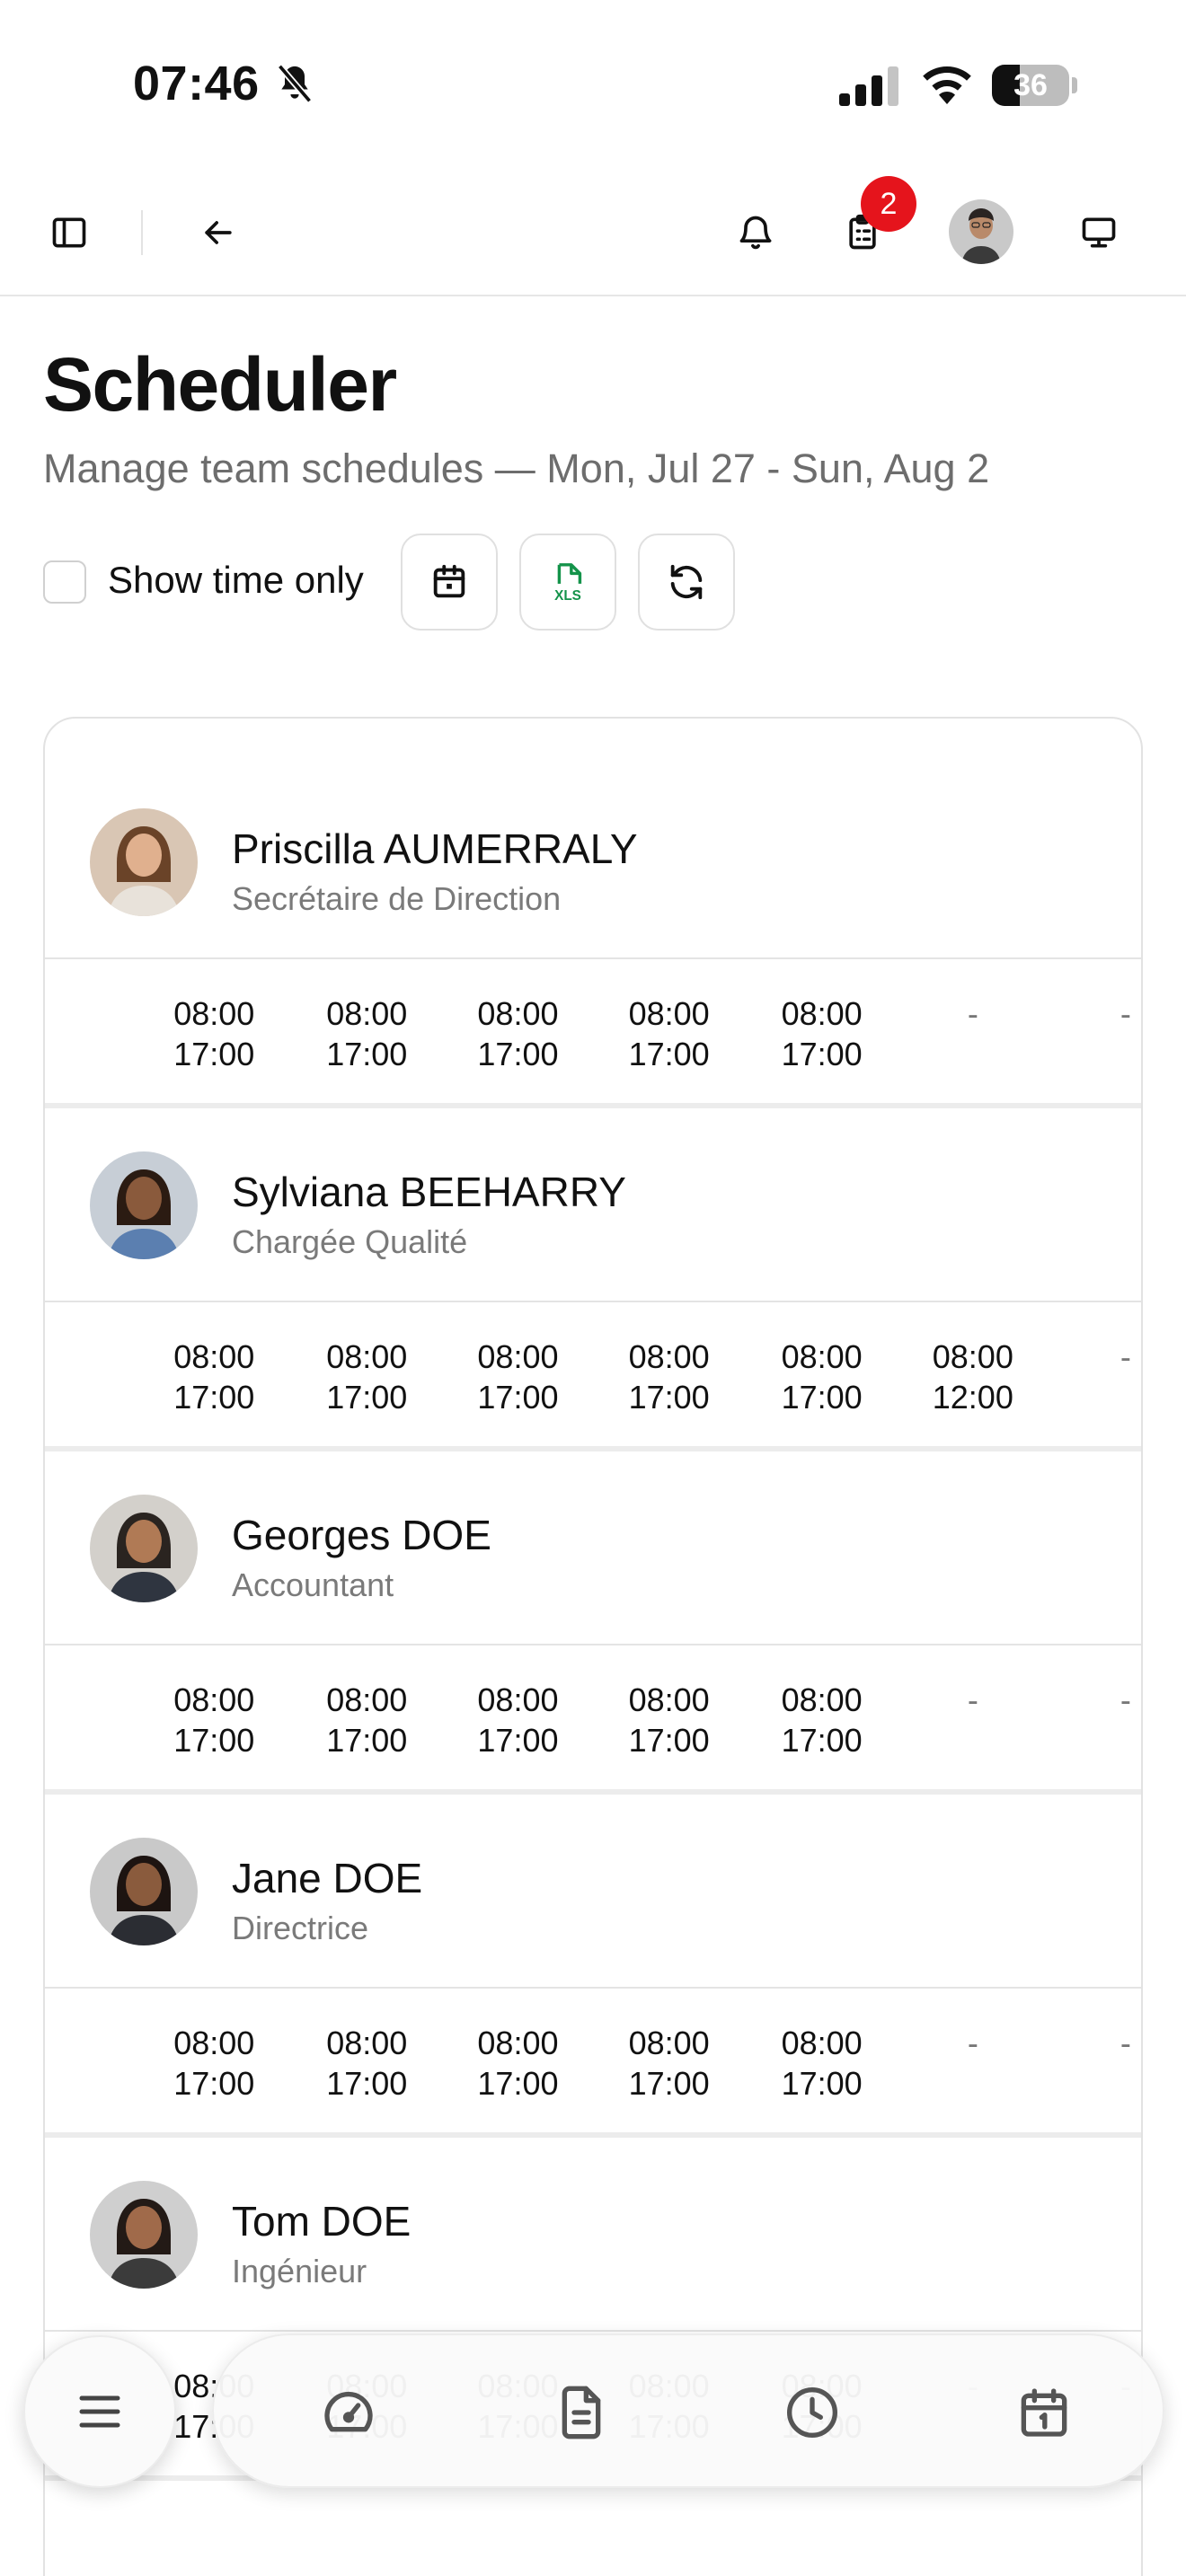 This screenshot has width=1186, height=2576. Describe the element at coordinates (218, 233) in the screenshot. I see `back-button` at that location.